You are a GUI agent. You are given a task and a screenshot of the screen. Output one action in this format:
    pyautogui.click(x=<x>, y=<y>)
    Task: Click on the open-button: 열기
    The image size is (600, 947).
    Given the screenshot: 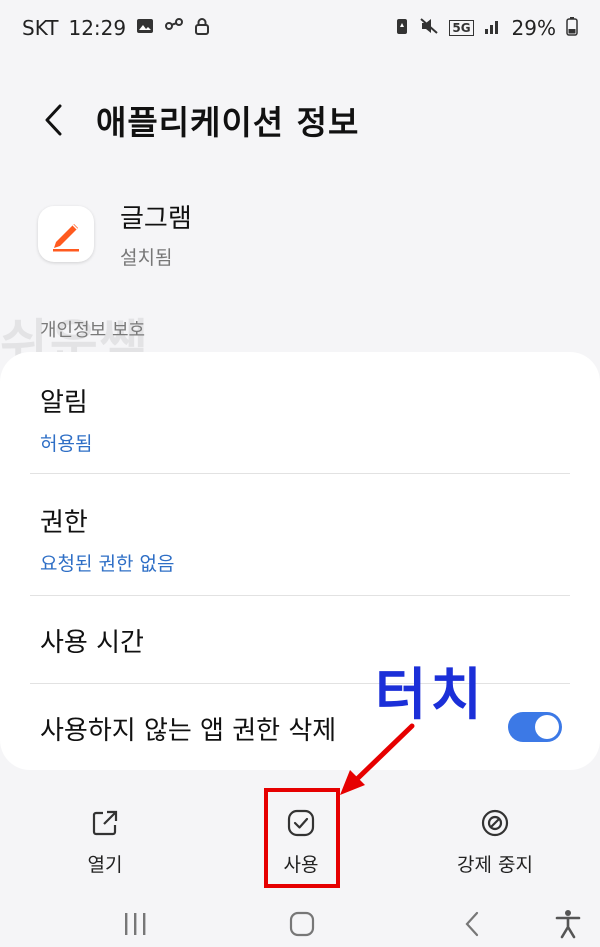 What is the action you would take?
    pyautogui.click(x=105, y=842)
    